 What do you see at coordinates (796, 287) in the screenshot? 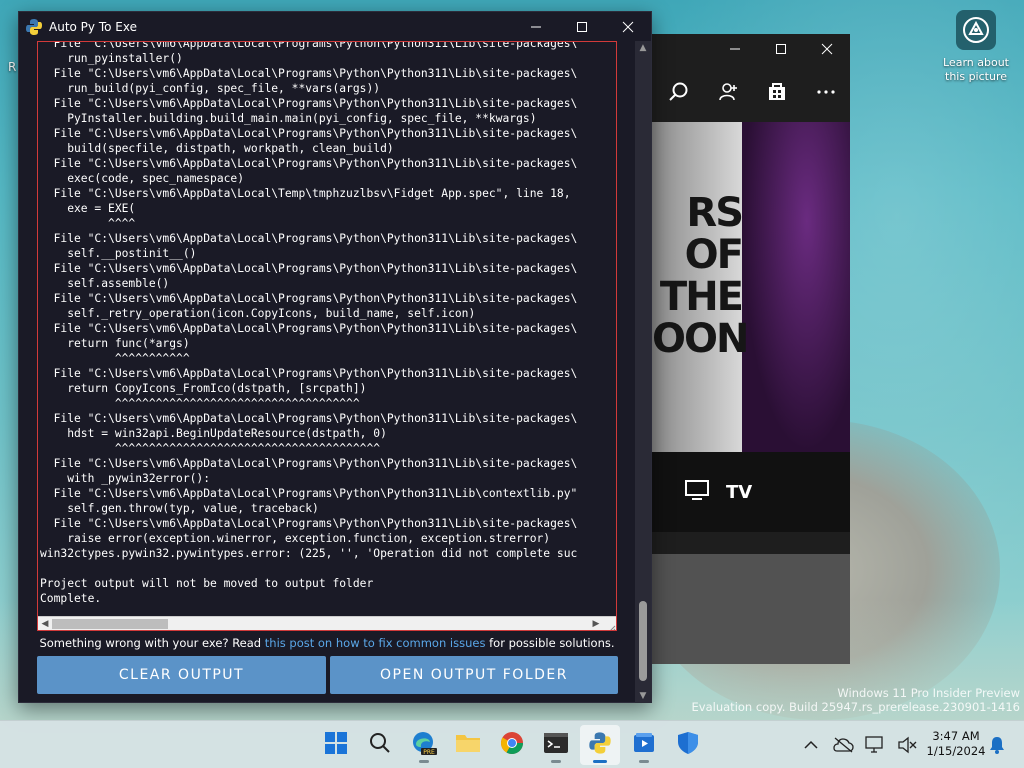
I see `banner-right-panel` at bounding box center [796, 287].